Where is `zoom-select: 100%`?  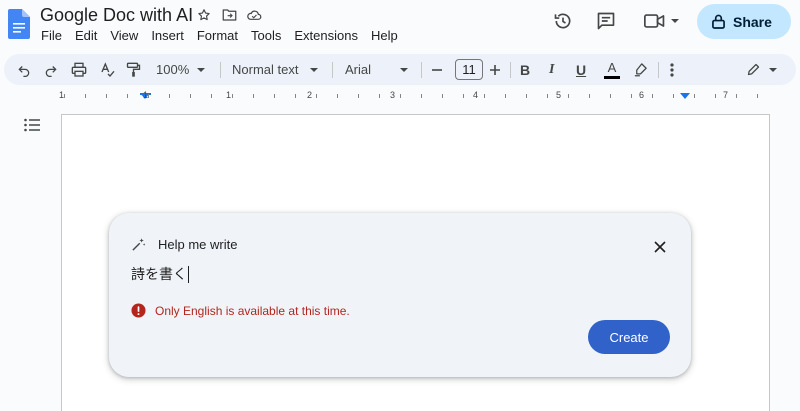 zoom-select: 100% is located at coordinates (181, 69).